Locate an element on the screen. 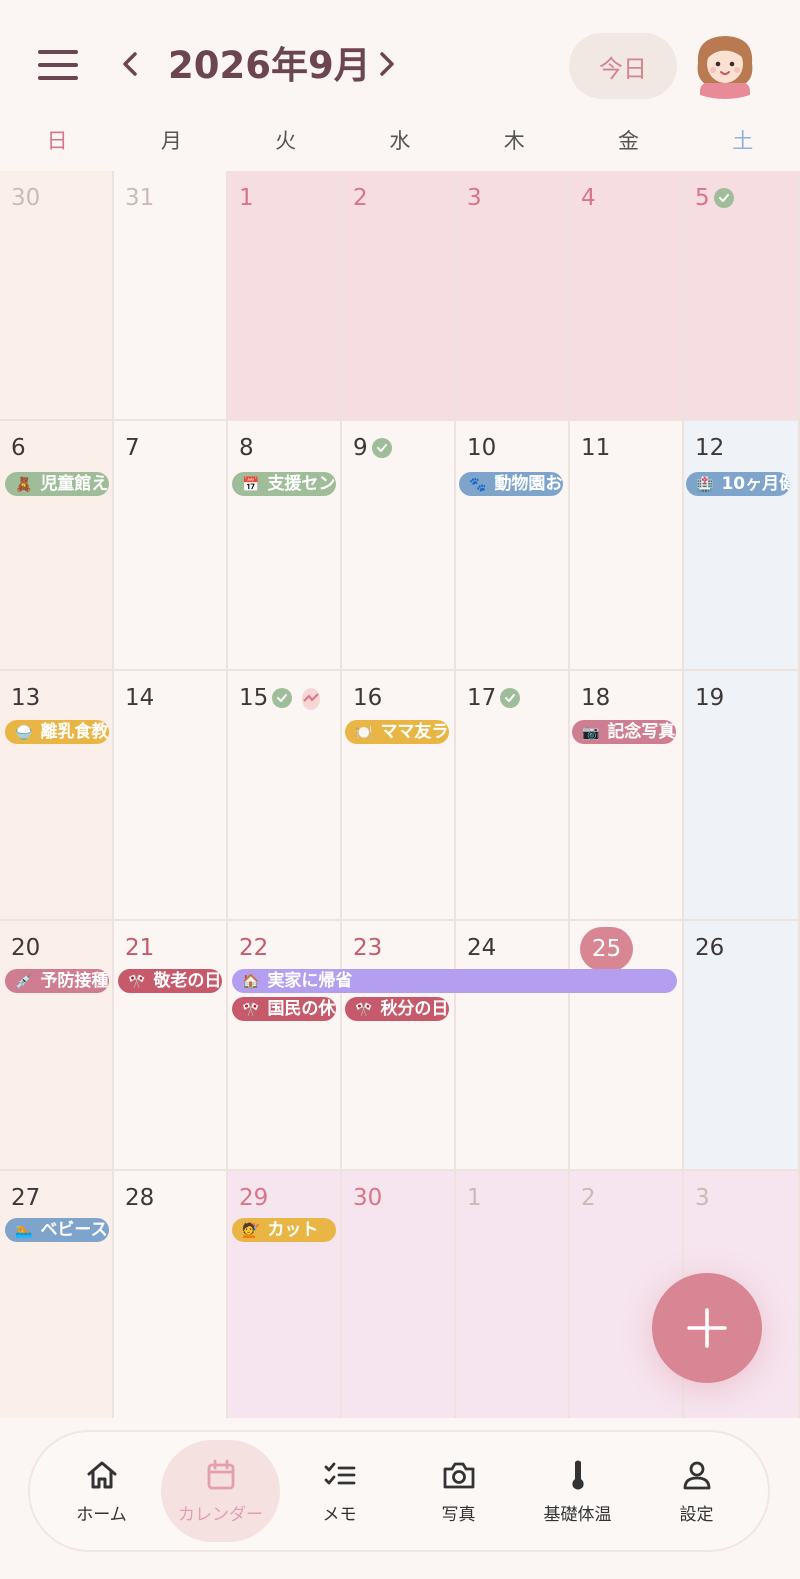 The image size is (800, 1579). event-pill: 💉 予防接種 is located at coordinates (57, 981).